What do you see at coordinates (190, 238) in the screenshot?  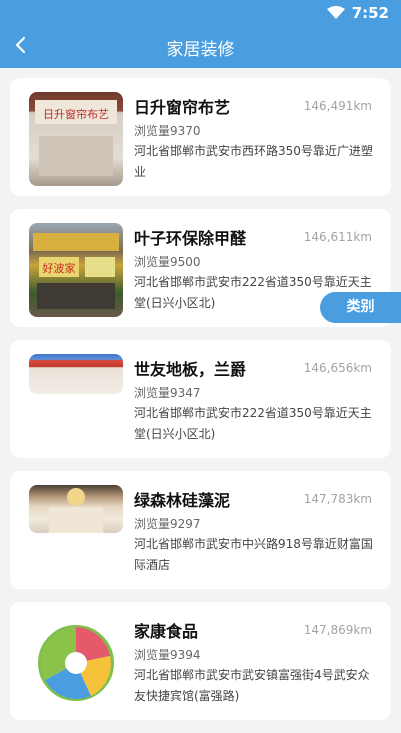 I see `shop-name: 叶子环保除甲醛` at bounding box center [190, 238].